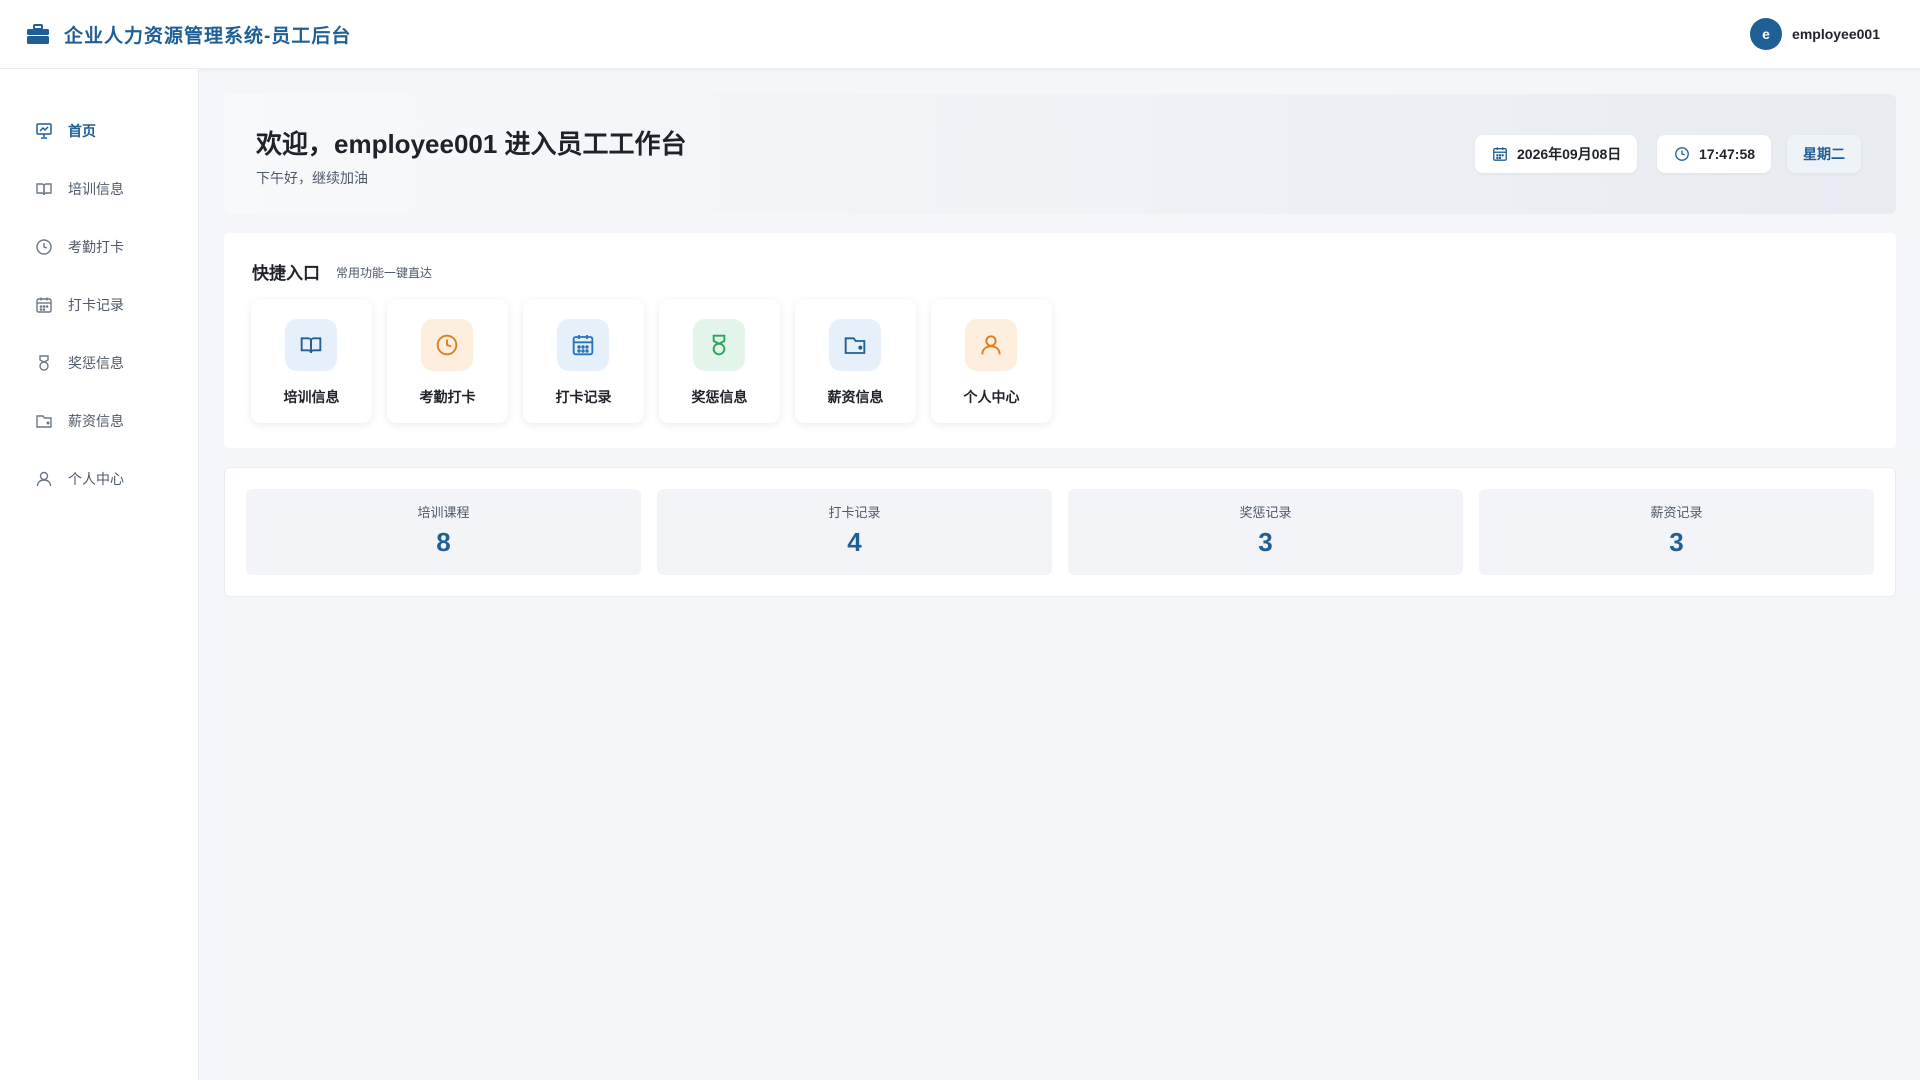 This screenshot has height=1080, width=1920. I want to click on quick-item-attendance: 考勤打卡, so click(447, 361).